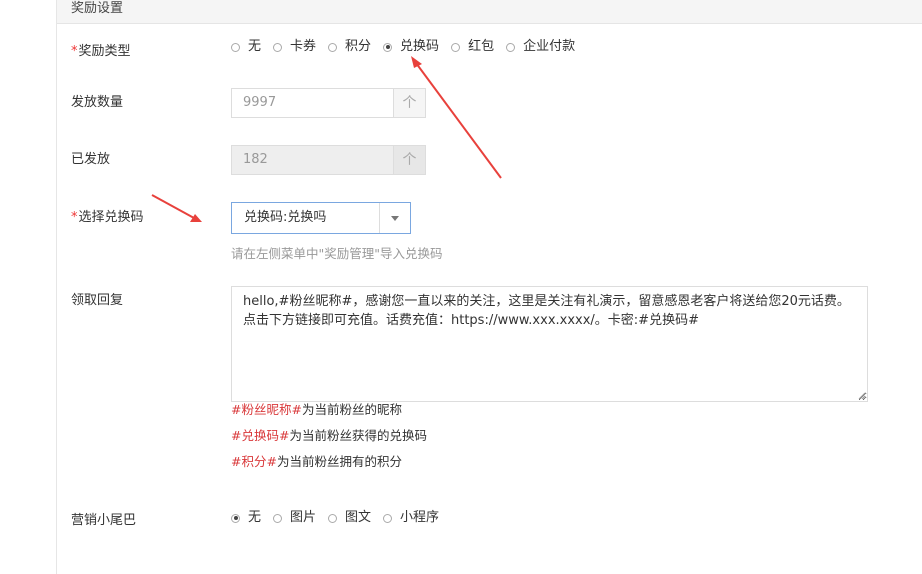  What do you see at coordinates (861, 395) in the screenshot?
I see `resize-grip-icon` at bounding box center [861, 395].